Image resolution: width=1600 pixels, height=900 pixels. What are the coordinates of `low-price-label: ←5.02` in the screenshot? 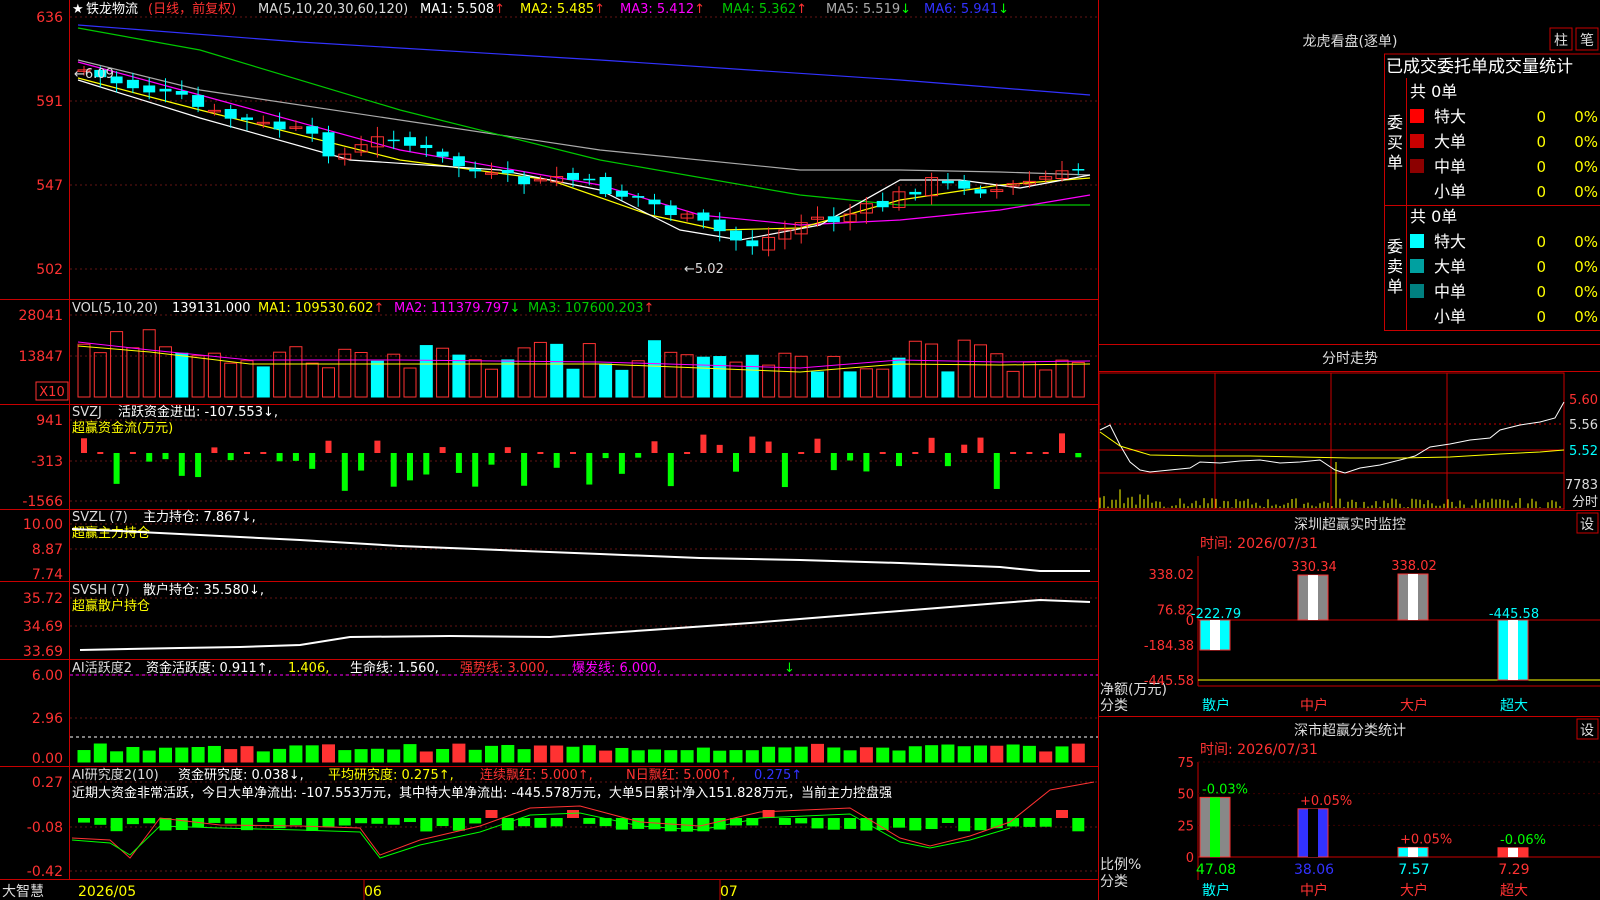 It's located at (704, 269).